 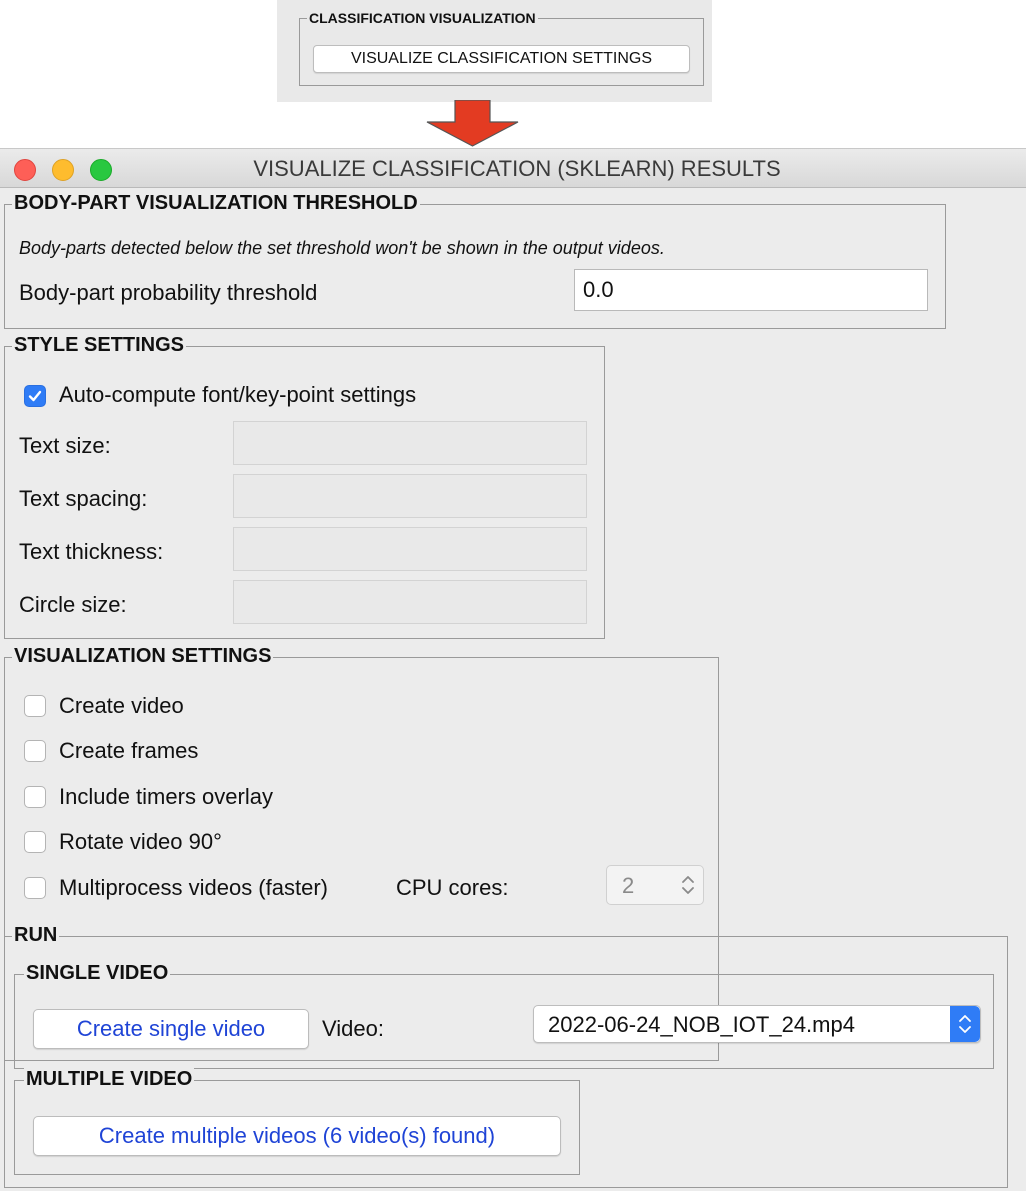 I want to click on cpu-cores-spinbox: 2, so click(x=655, y=885).